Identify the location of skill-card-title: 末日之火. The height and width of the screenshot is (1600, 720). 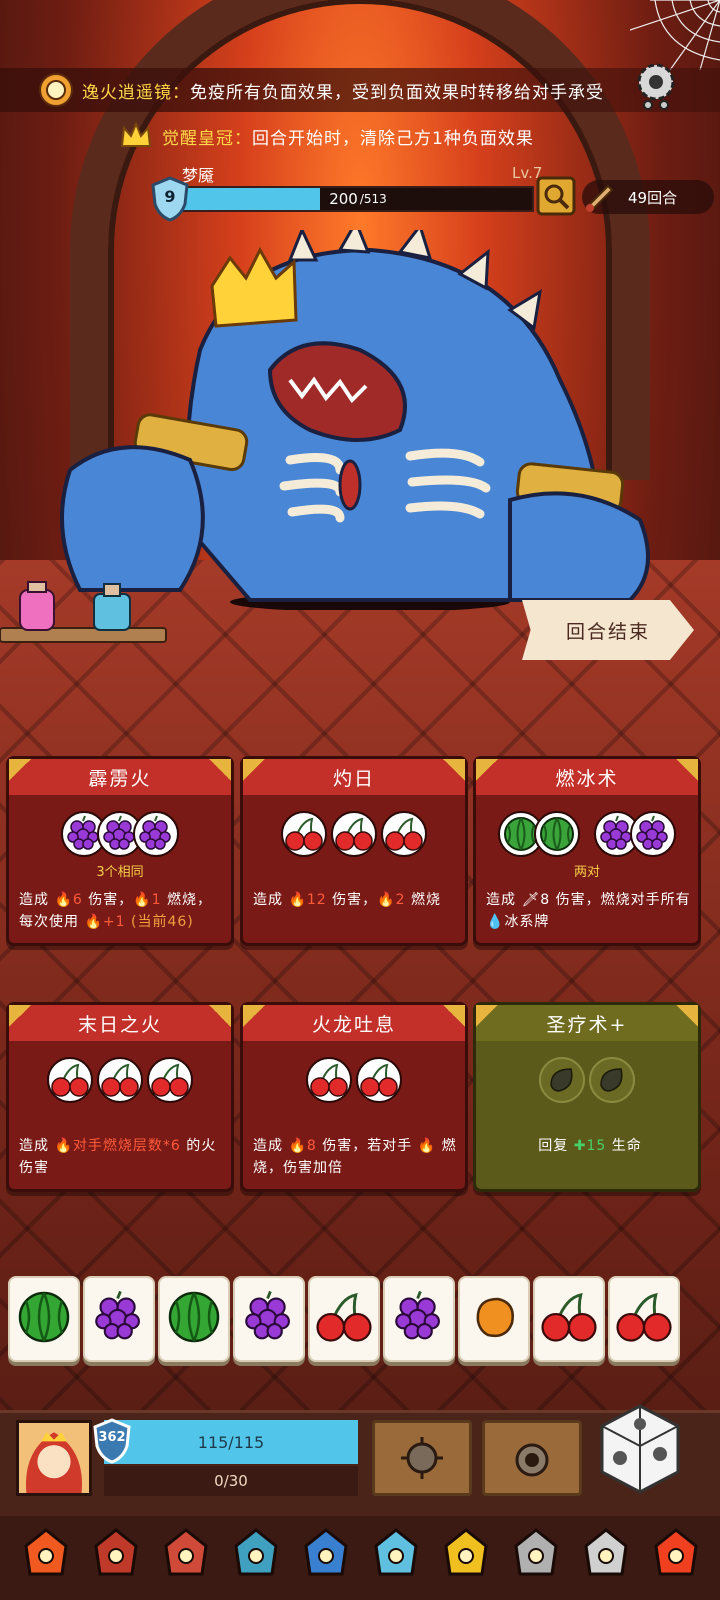
(119, 1024).